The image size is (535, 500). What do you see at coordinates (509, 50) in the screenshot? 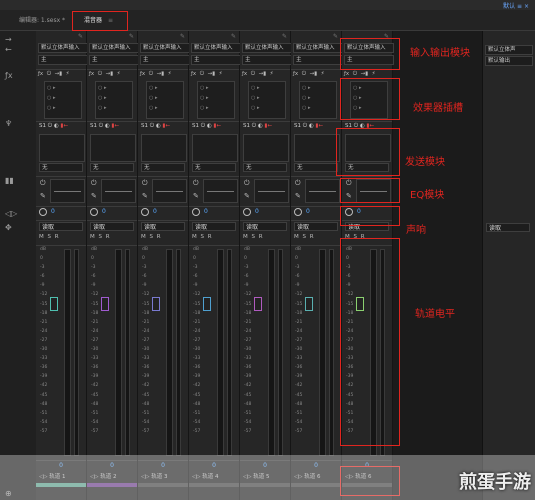
I see `master-input-select: 默认立体声` at bounding box center [509, 50].